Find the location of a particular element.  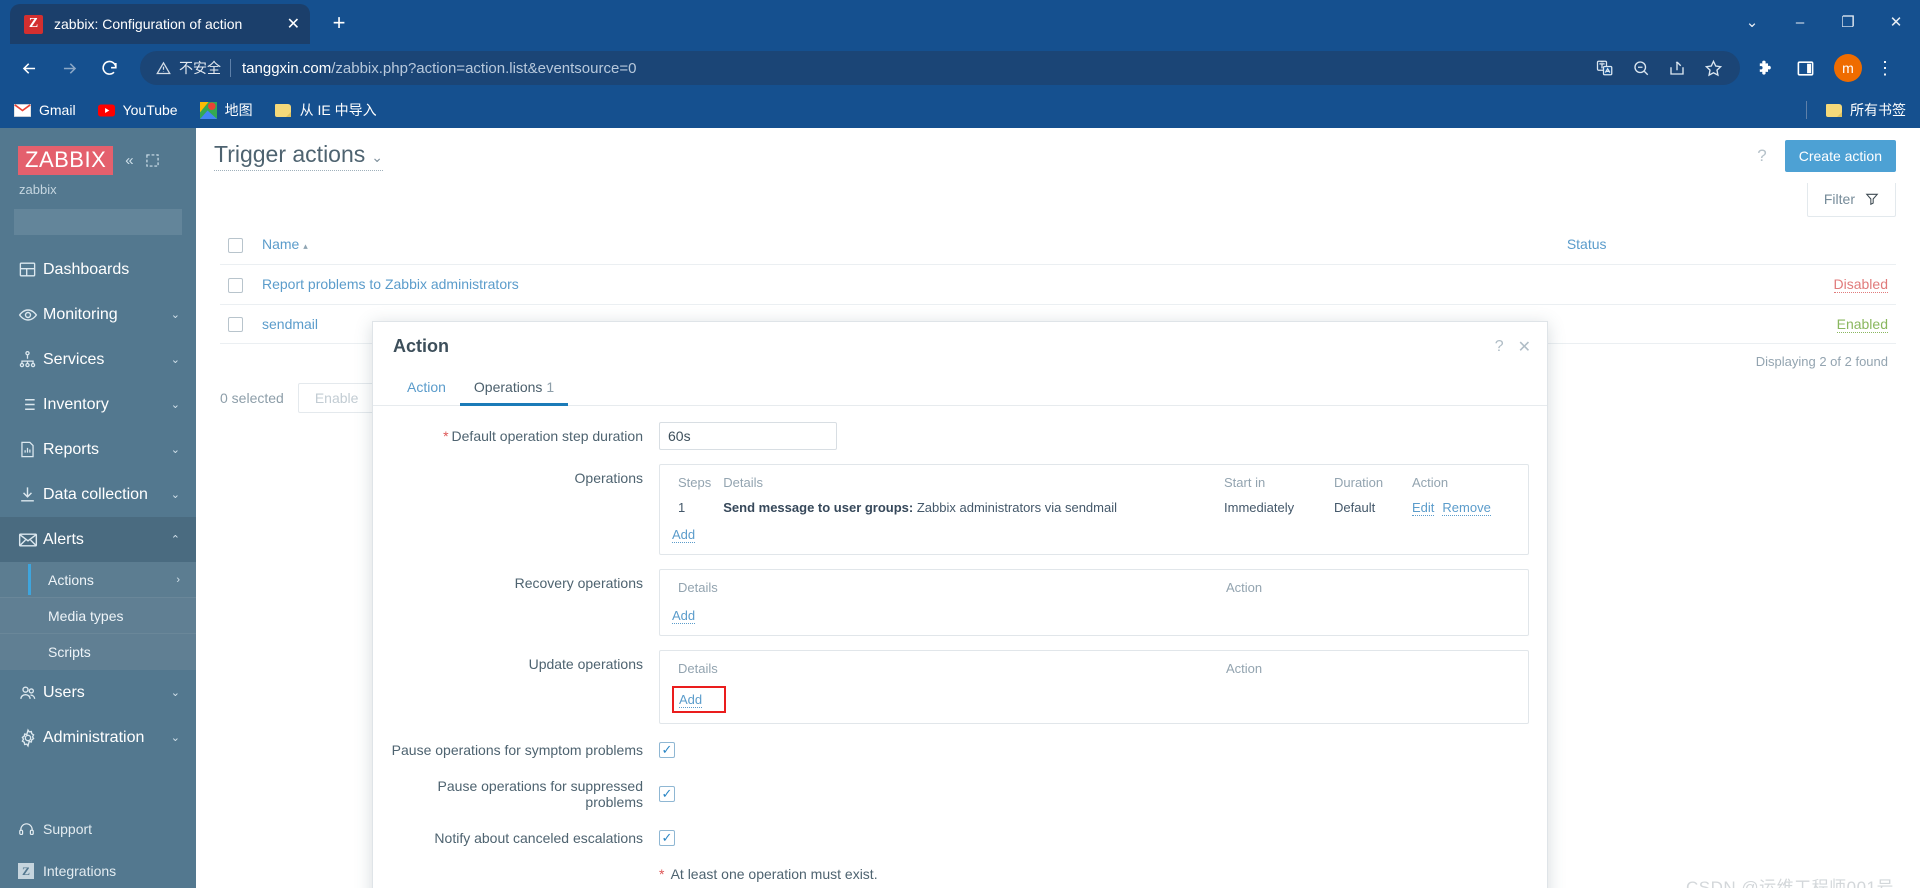

collapse-sidebar-icon: « is located at coordinates (129, 160).